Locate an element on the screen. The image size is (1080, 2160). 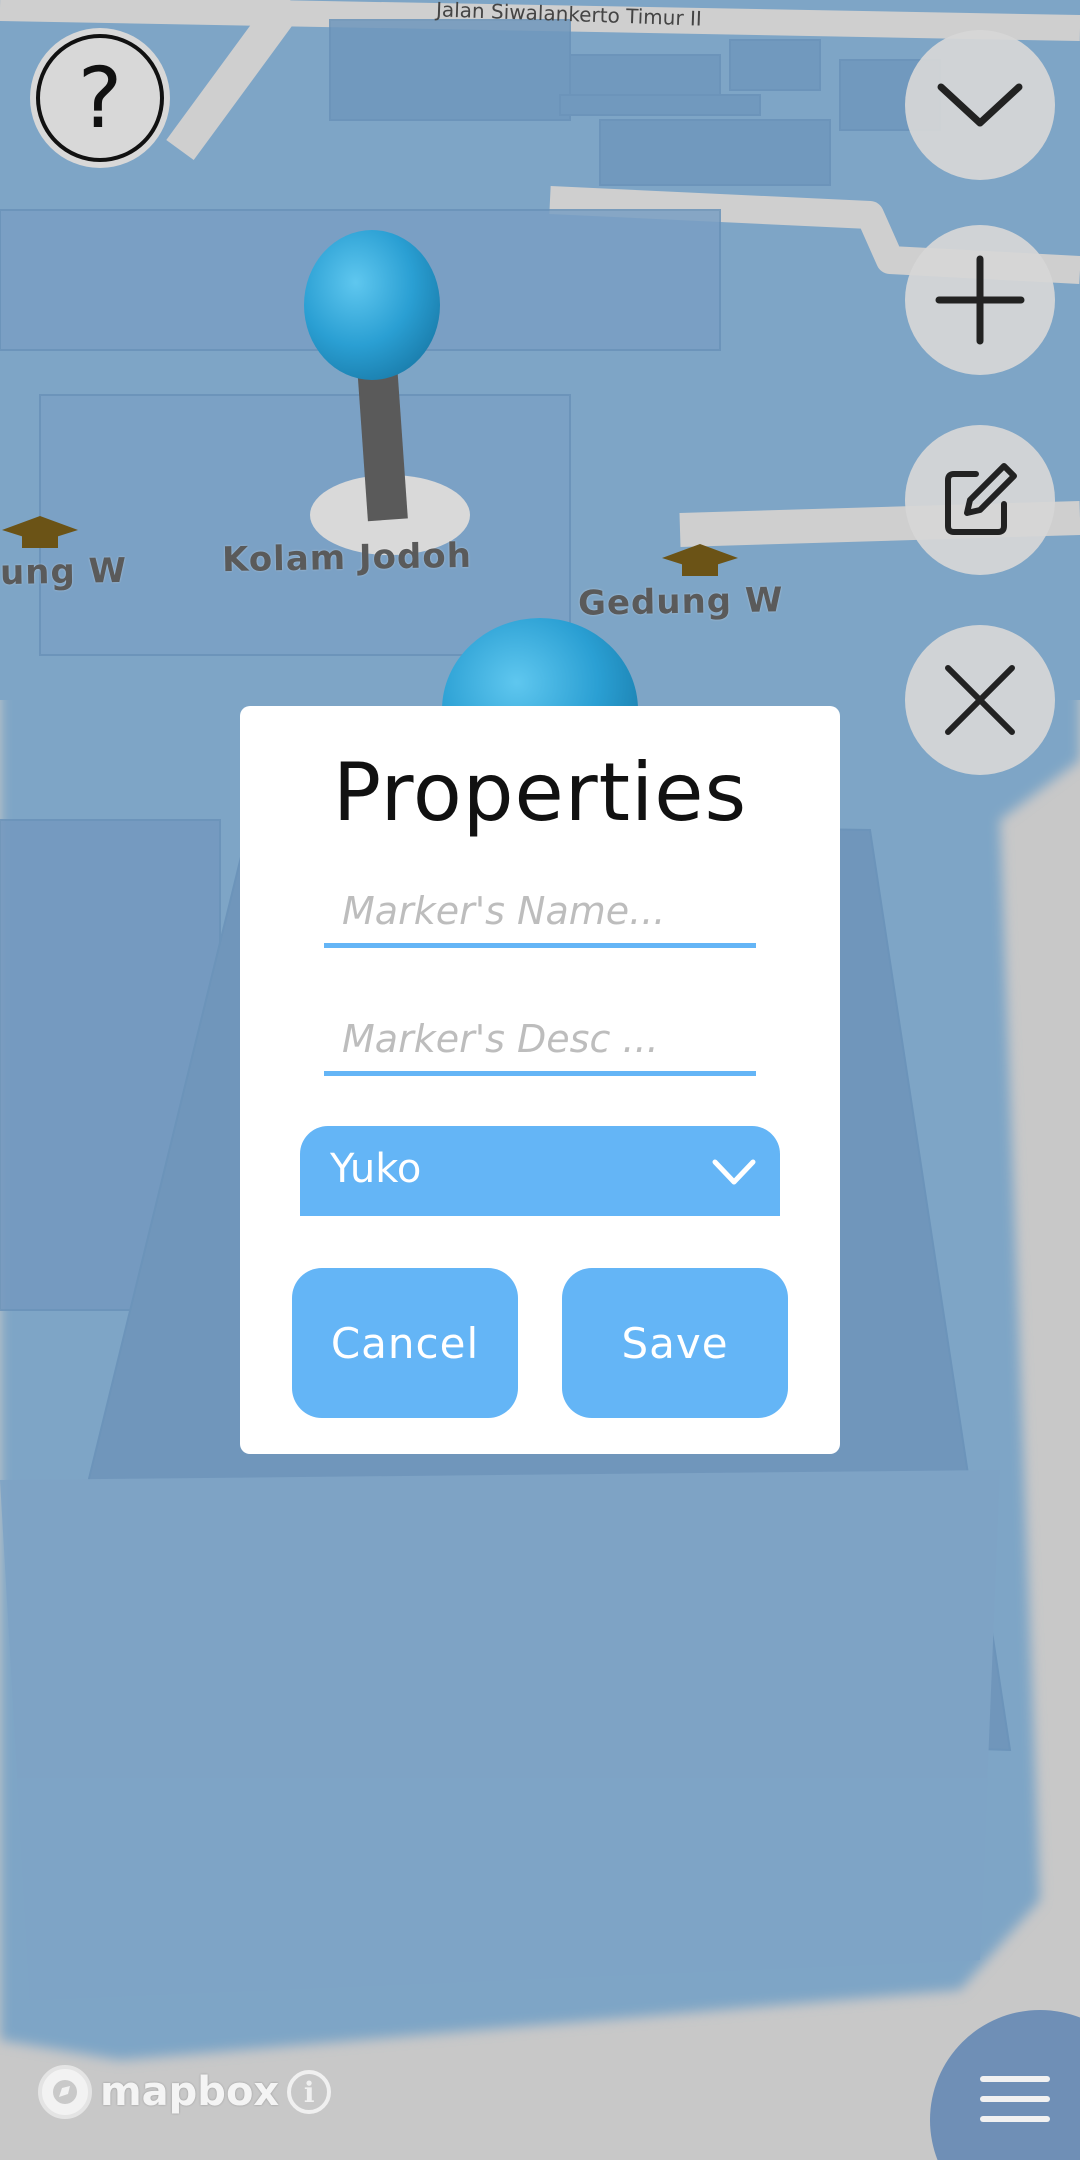
close-button is located at coordinates (980, 700).